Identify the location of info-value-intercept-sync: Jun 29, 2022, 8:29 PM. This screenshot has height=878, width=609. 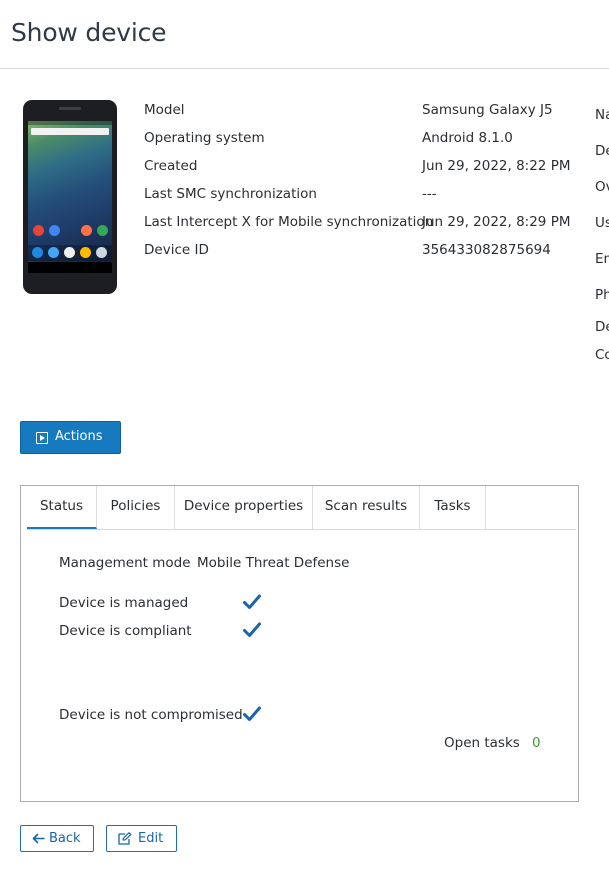
(496, 222).